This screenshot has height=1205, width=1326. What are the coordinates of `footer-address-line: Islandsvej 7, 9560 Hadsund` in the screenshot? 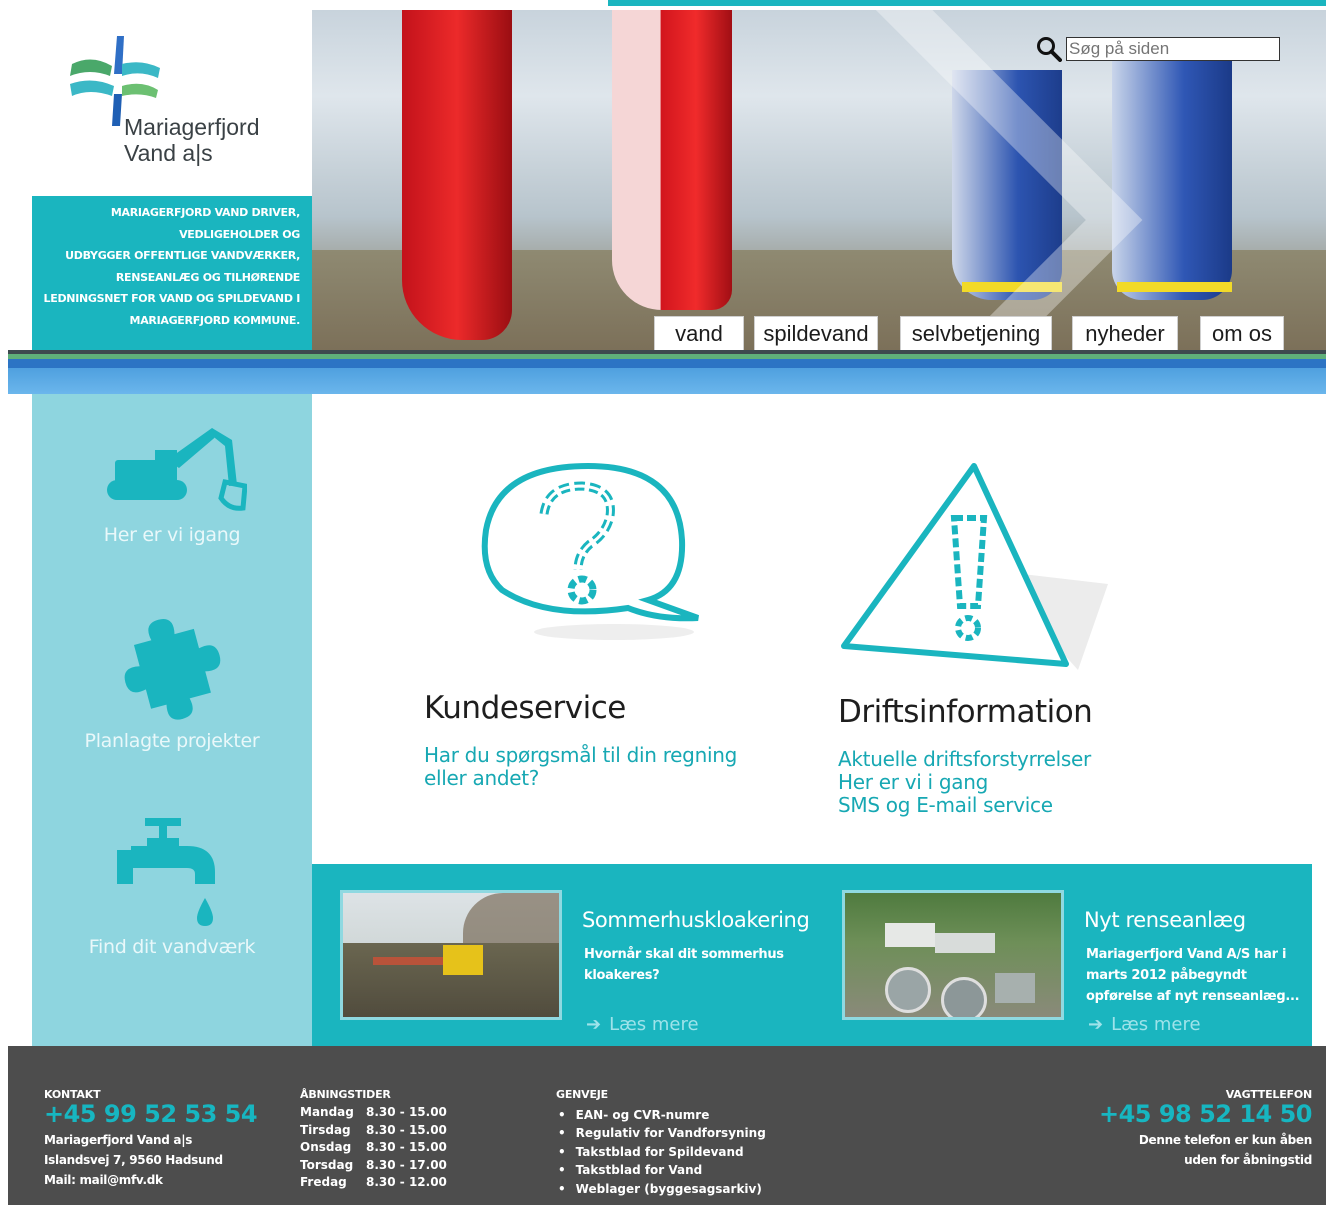 It's located at (133, 1160).